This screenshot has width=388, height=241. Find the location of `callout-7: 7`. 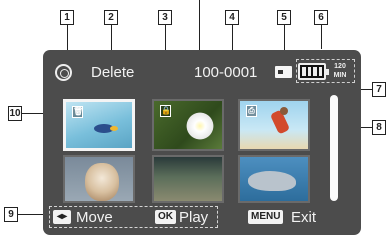

callout-7: 7 is located at coordinates (379, 89).